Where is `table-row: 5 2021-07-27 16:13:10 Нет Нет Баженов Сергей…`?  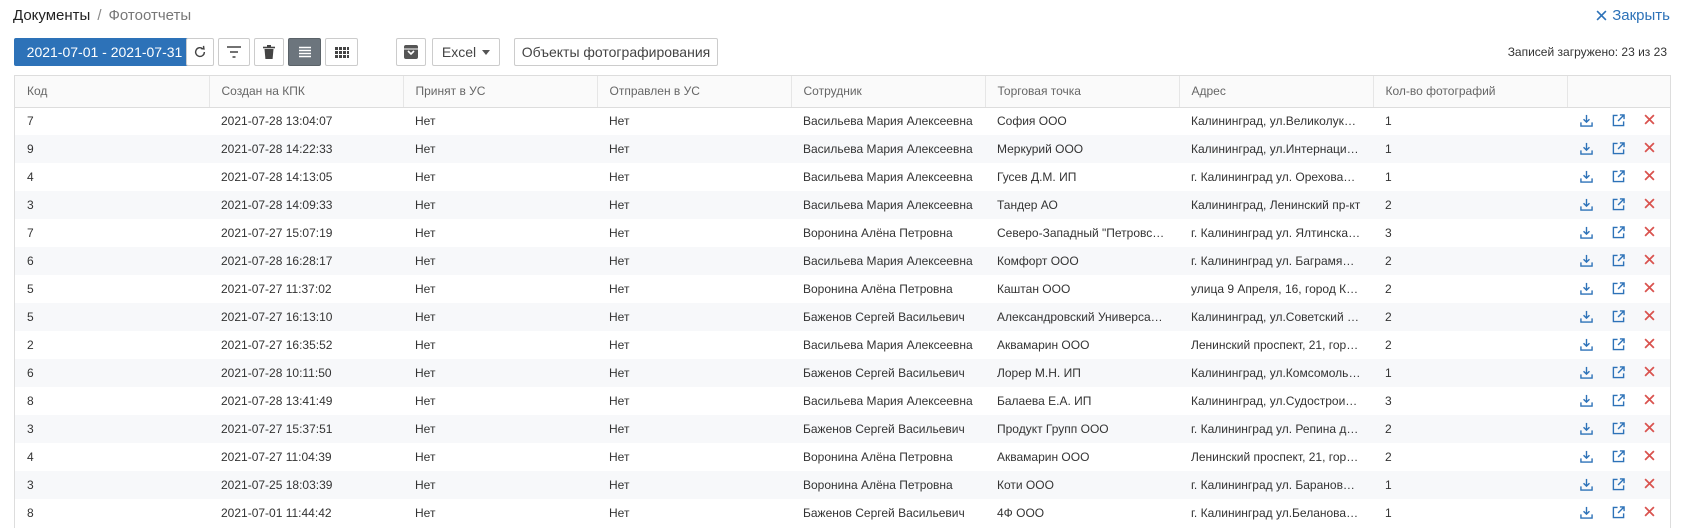
table-row: 5 2021-07-27 16:13:10 Нет Нет Баженов Сергей… is located at coordinates (842, 317).